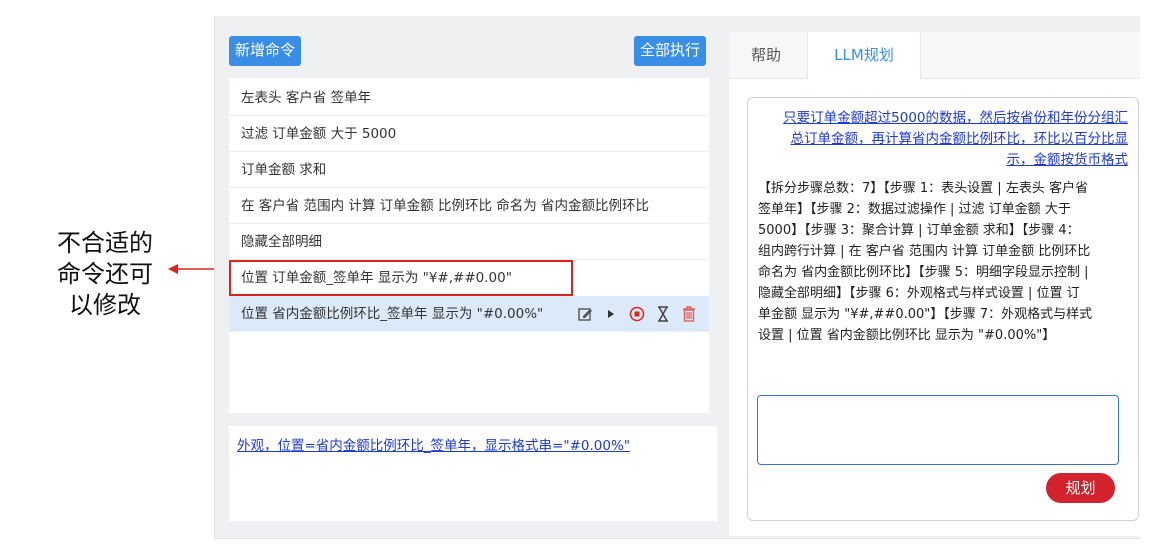 This screenshot has width=1160, height=555. I want to click on command-item-highlighted: 位置 订单金额_签单年 显示为 "¥#,##0.00", so click(401, 278).